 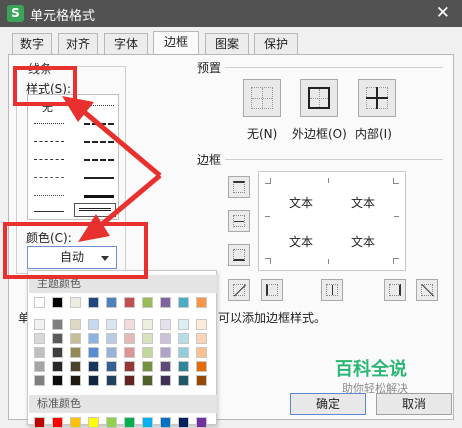 What do you see at coordinates (276, 43) in the screenshot?
I see `tab-protection: 保护` at bounding box center [276, 43].